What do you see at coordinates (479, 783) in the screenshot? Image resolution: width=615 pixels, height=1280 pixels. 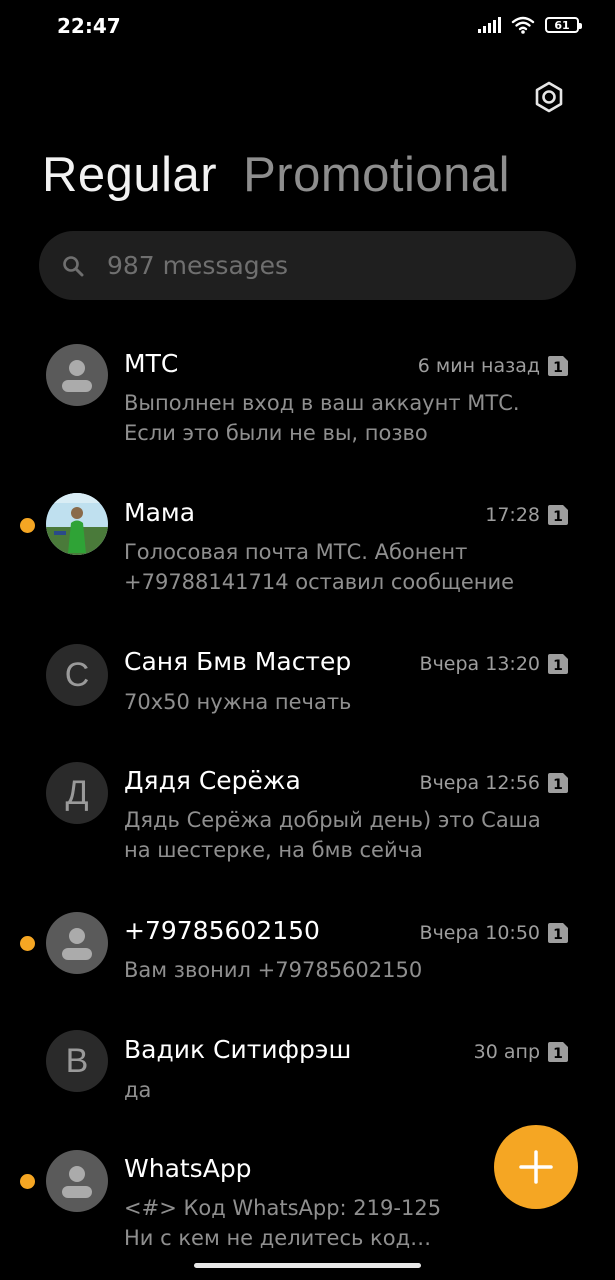 I see `conversation-time: Вчера 12:56` at bounding box center [479, 783].